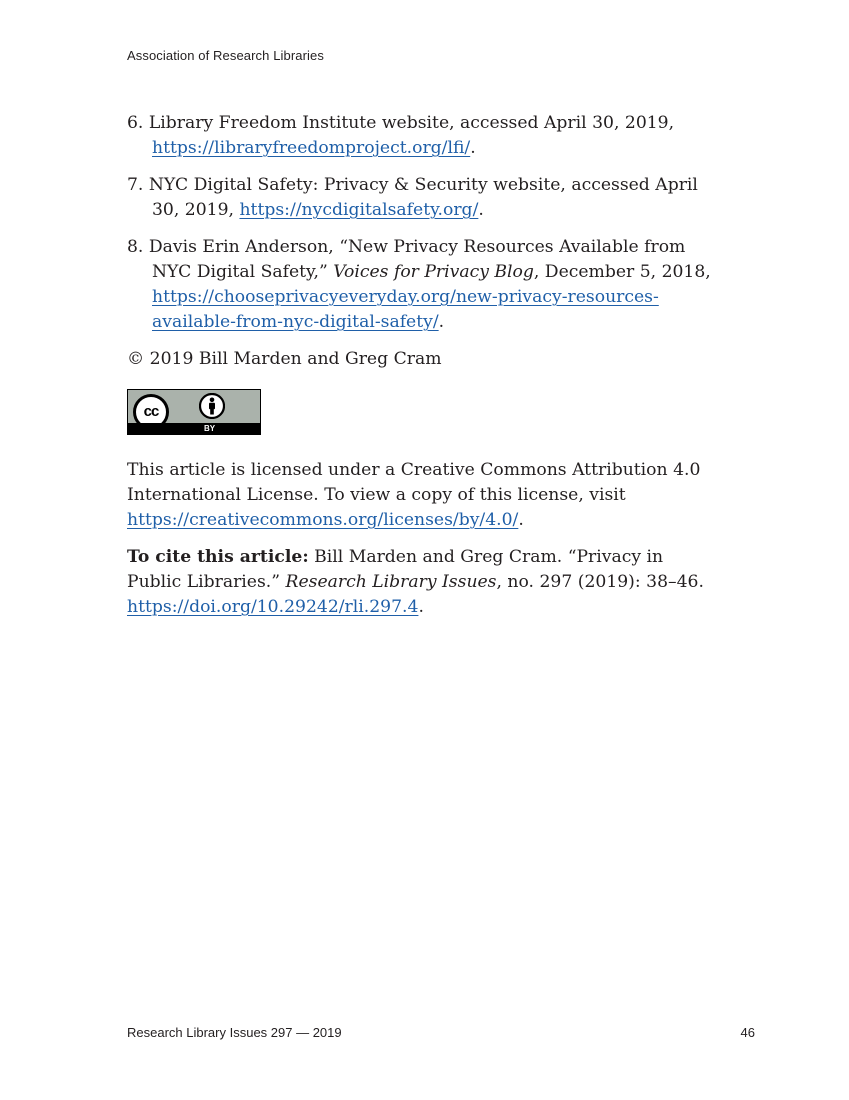 The width and height of the screenshot is (849, 1100). Describe the element at coordinates (433, 272) in the screenshot. I see `blog-title: Voices for Privacy Blog` at that location.